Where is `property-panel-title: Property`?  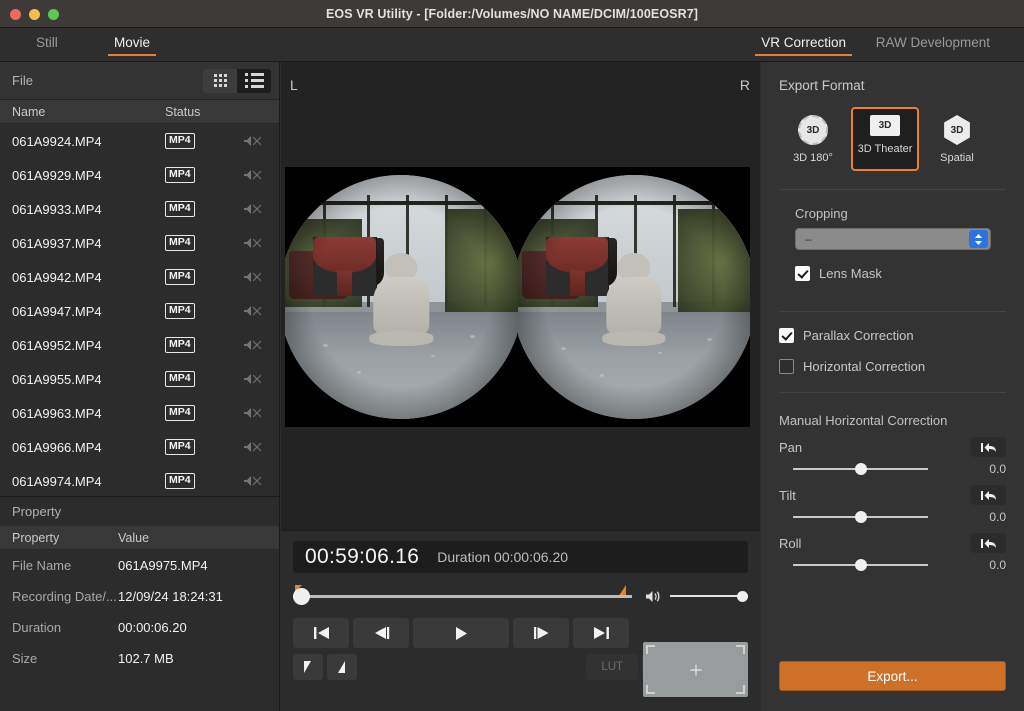
property-panel-title: Property is located at coordinates (139, 511).